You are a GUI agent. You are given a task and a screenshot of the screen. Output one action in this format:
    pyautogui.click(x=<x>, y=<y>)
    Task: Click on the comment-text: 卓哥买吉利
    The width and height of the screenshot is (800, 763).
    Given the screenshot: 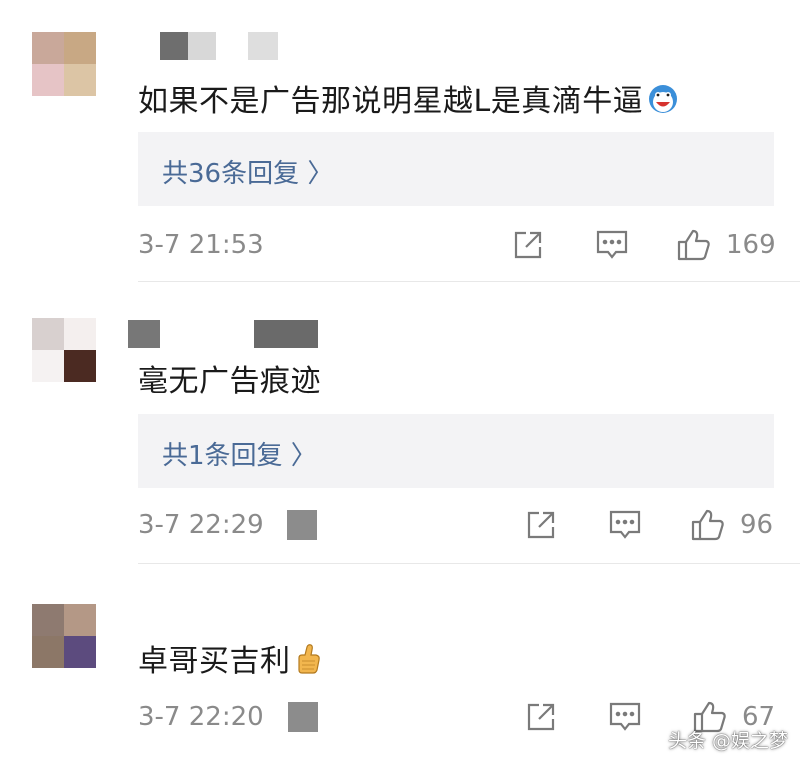 What is the action you would take?
    pyautogui.click(x=229, y=659)
    